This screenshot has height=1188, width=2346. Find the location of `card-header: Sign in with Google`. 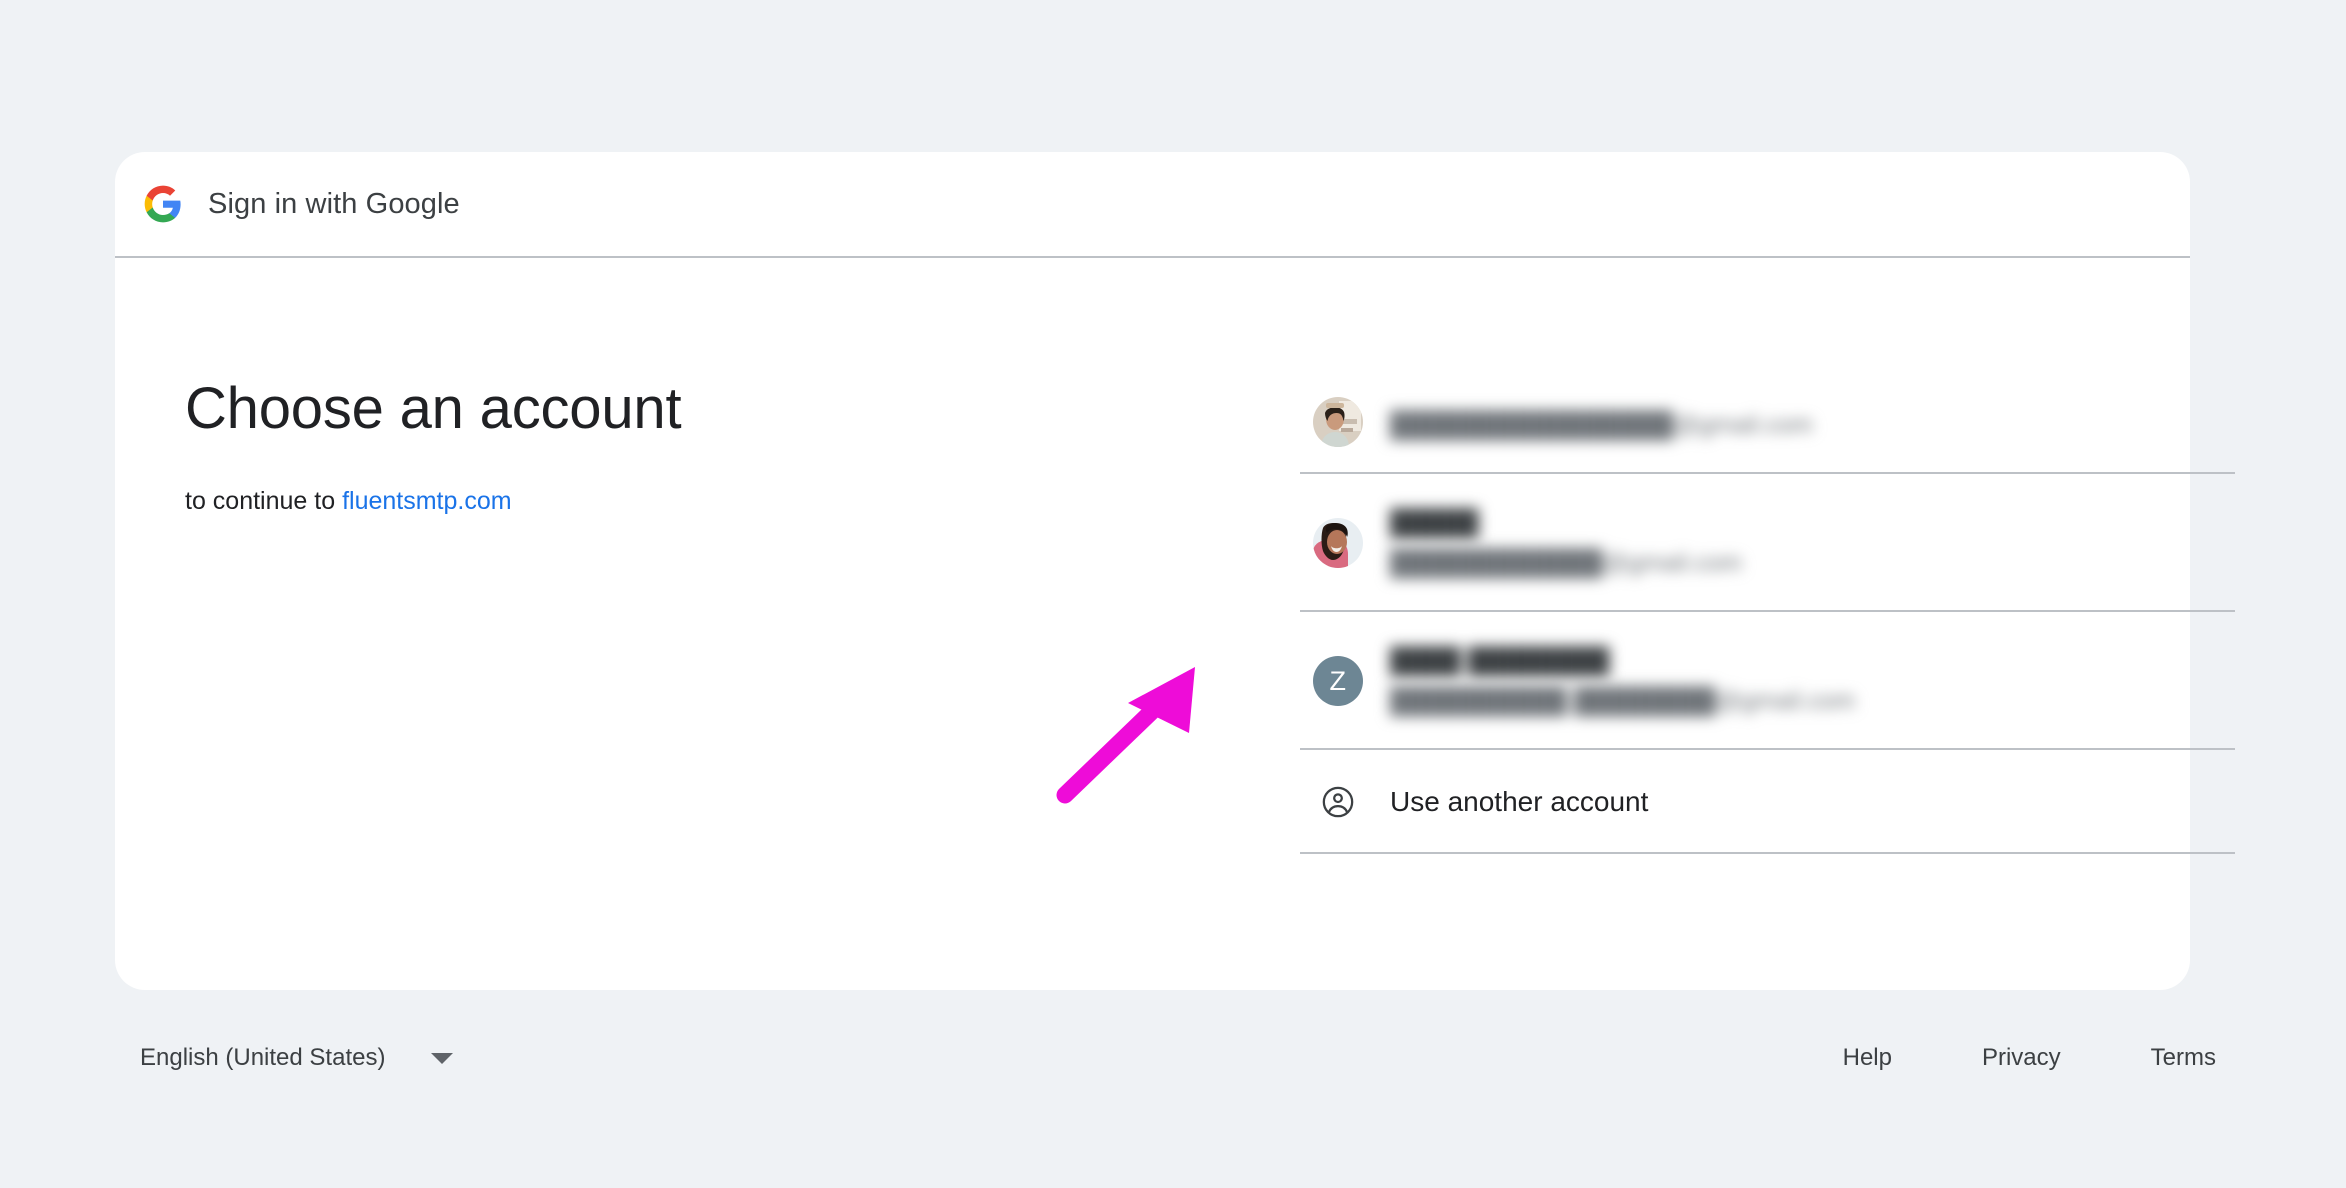

card-header: Sign in with Google is located at coordinates (1152, 204).